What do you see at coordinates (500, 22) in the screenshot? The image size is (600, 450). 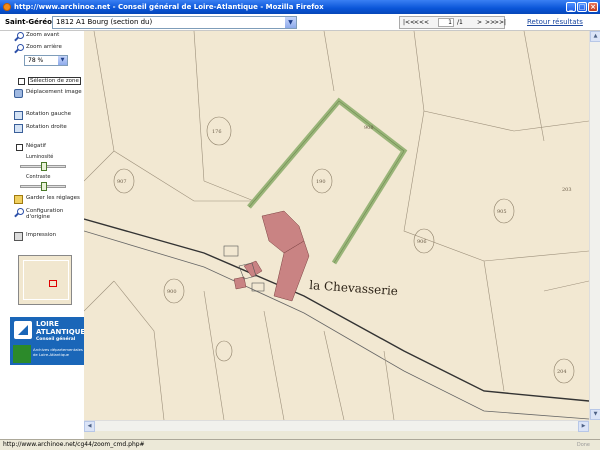 I see `last-page-button: >>|` at bounding box center [500, 22].